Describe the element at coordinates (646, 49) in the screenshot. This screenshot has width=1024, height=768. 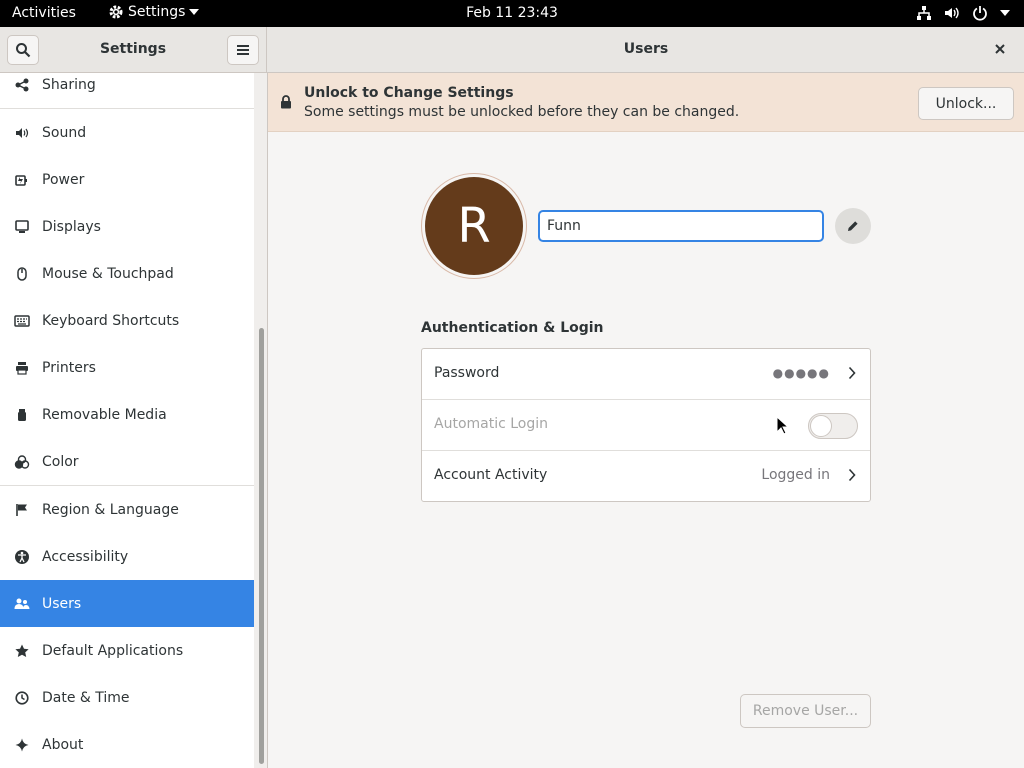
I see `panel-title: Users` at that location.